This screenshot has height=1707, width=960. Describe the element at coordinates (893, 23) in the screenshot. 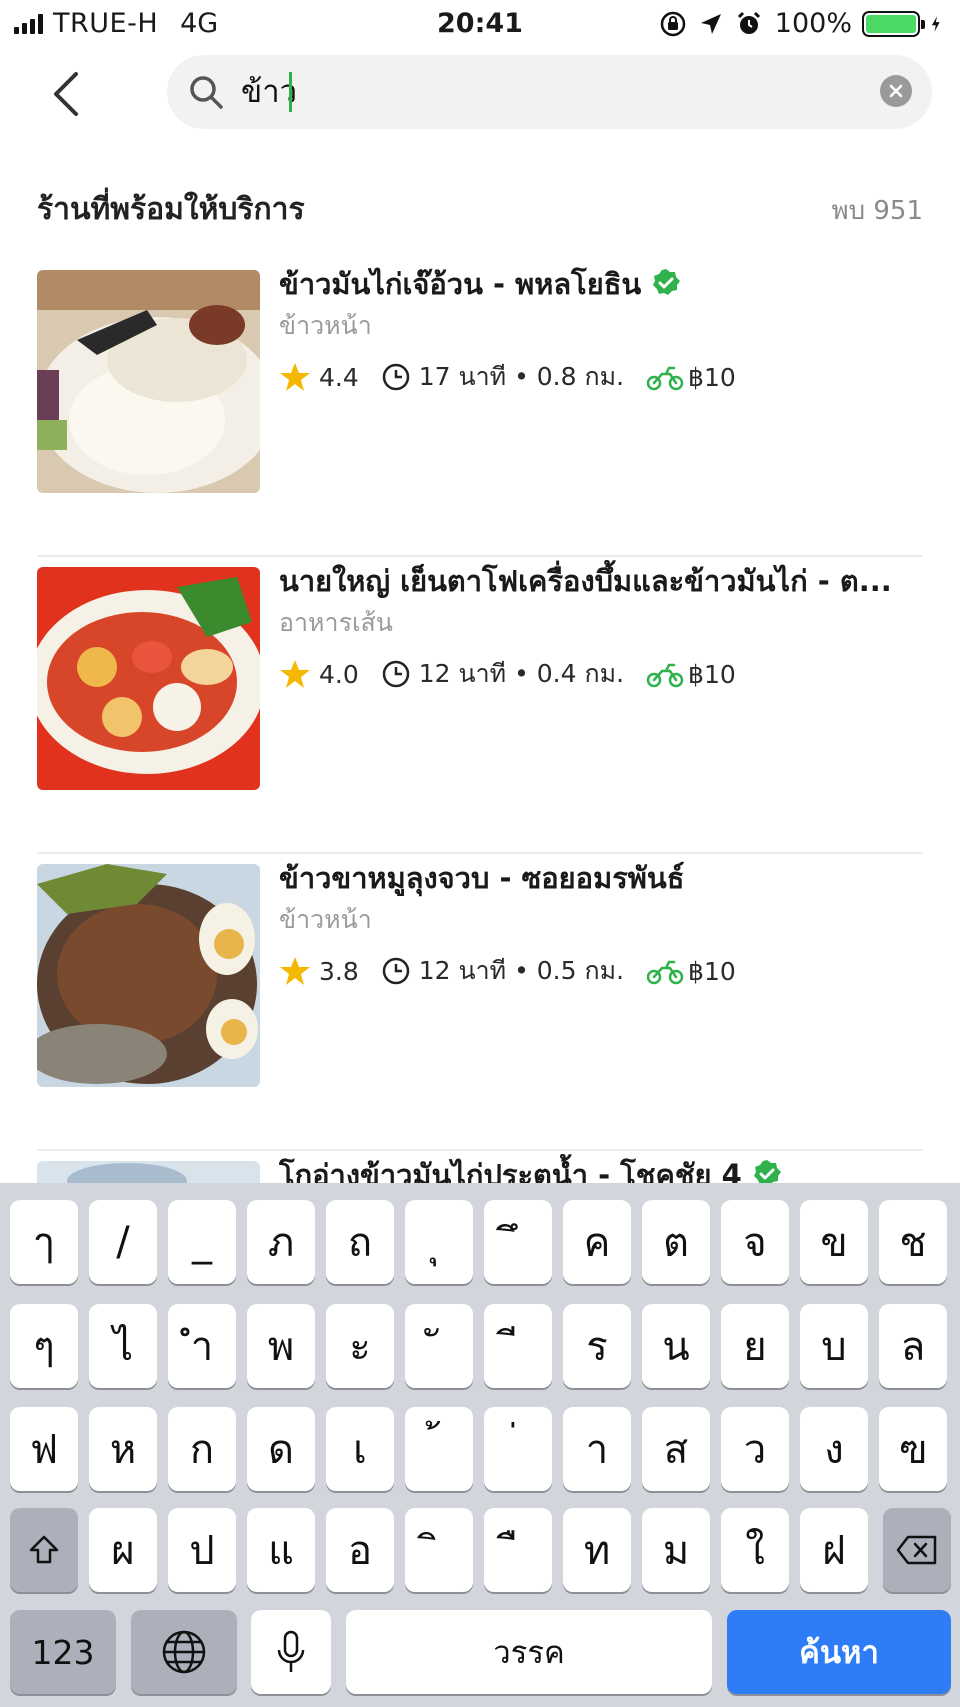

I see `battery-icon` at that location.